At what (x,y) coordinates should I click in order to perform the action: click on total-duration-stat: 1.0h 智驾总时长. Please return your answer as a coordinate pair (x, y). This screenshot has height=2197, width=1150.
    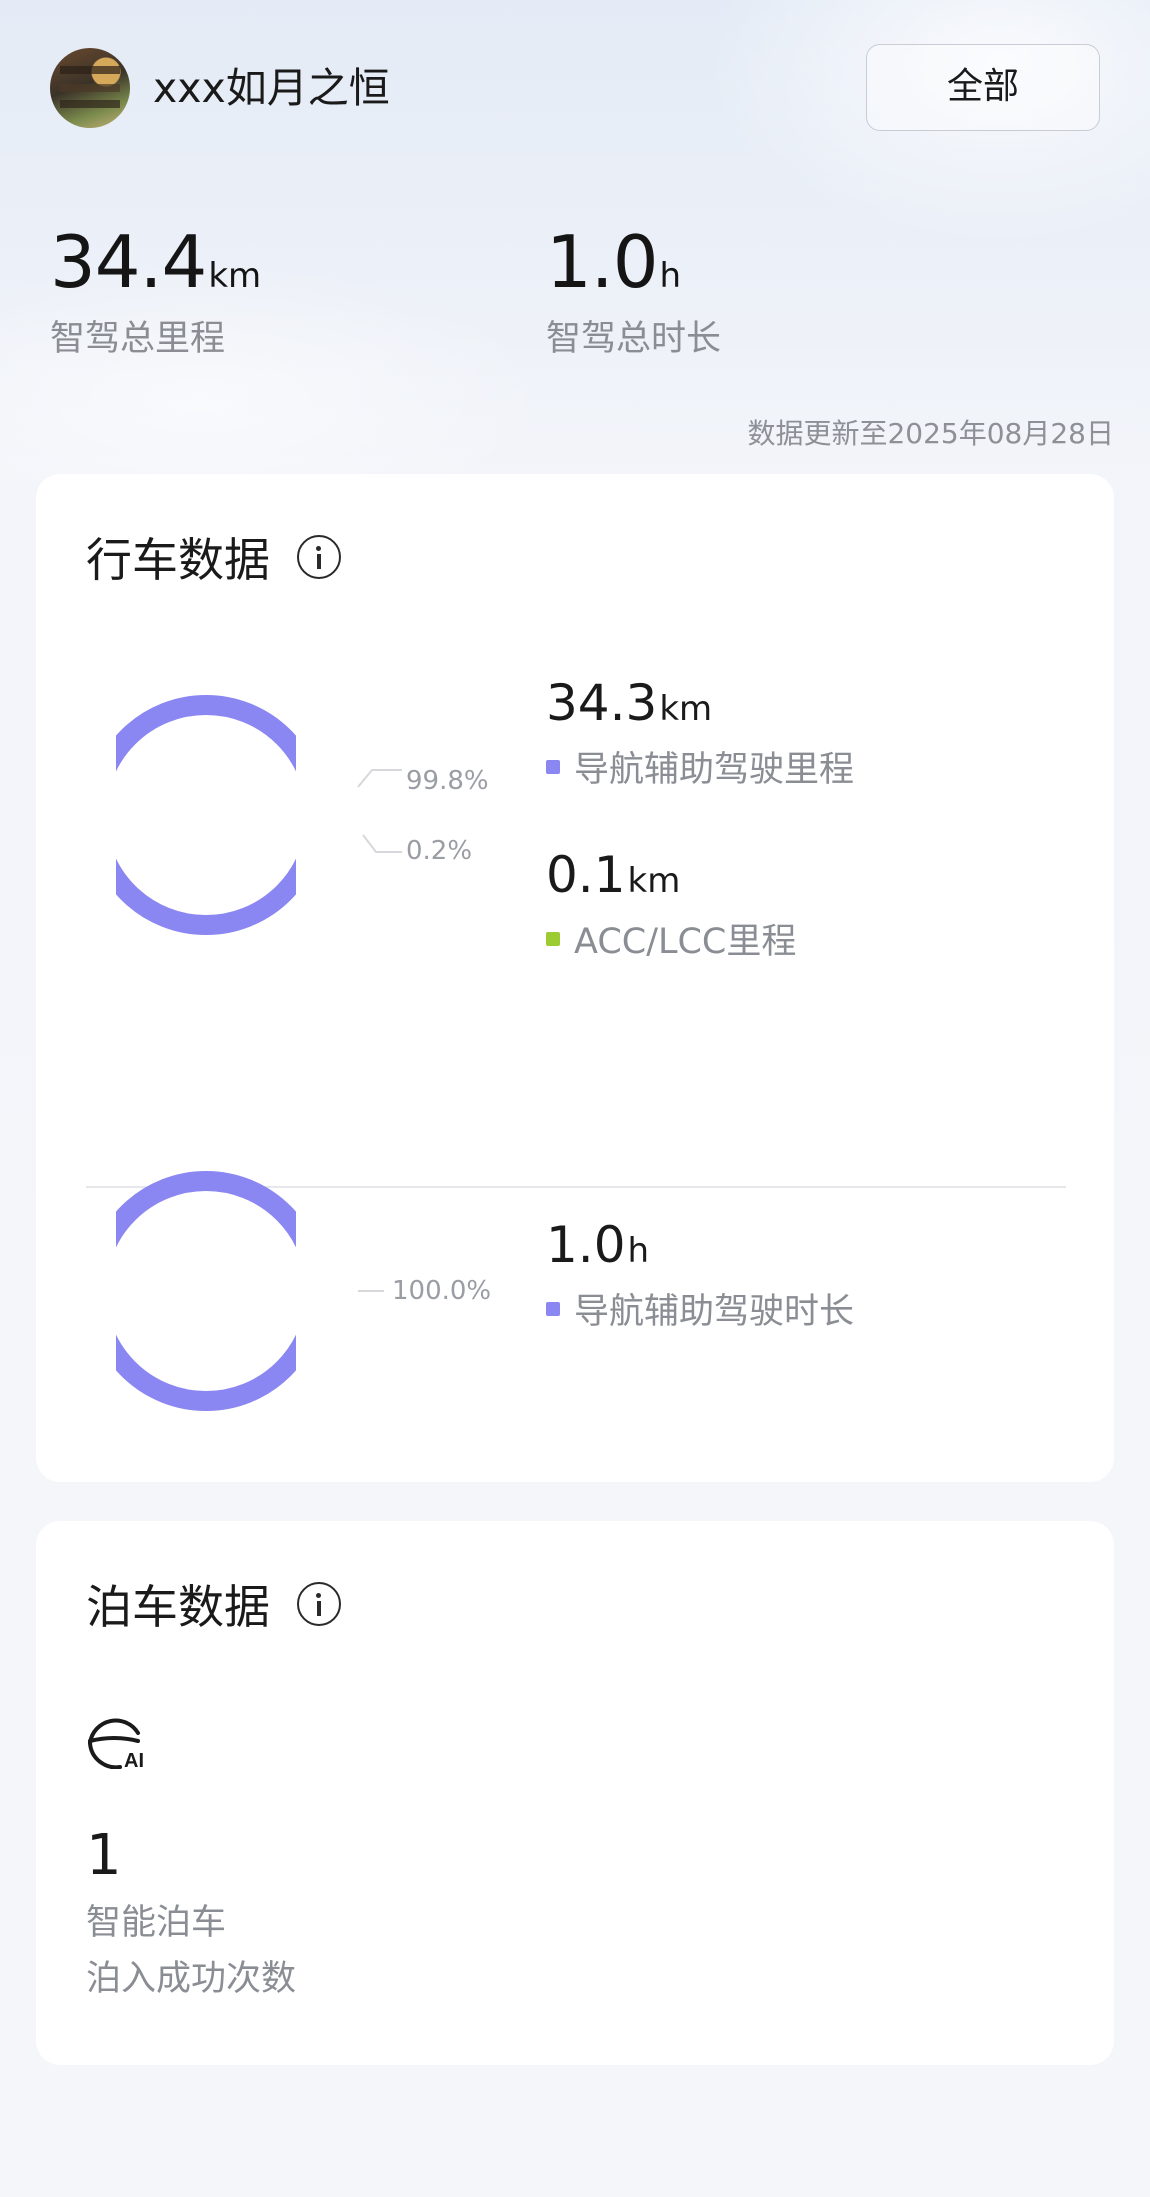
    Looking at the image, I should click on (633, 290).